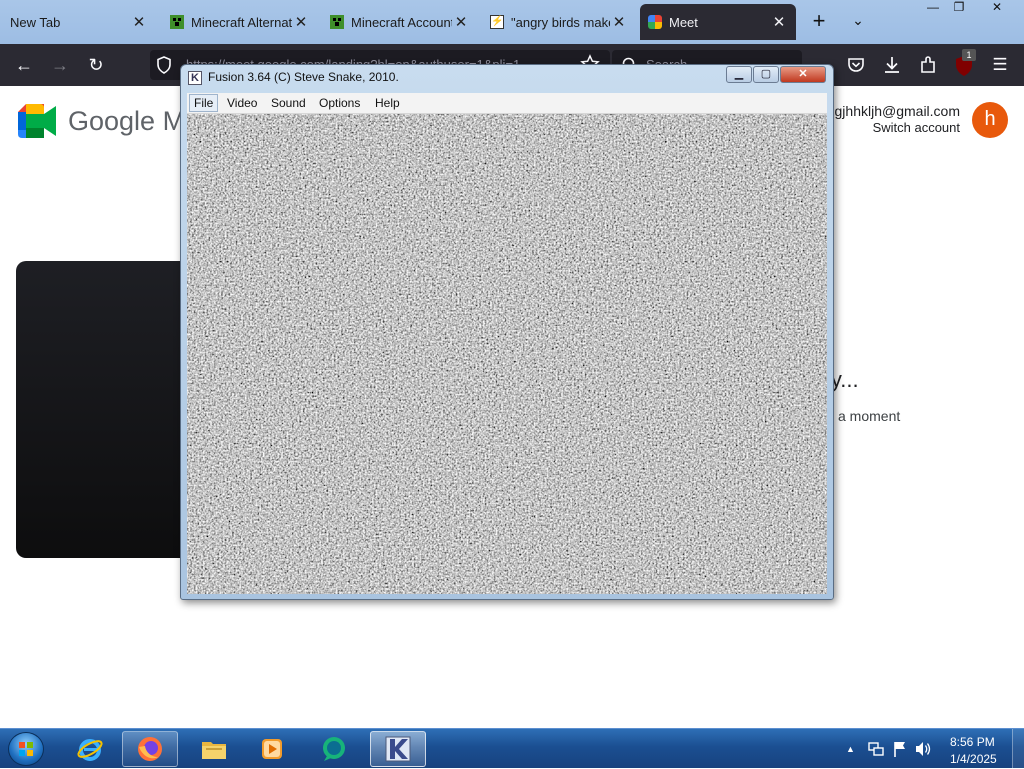  I want to click on pocket-icon, so click(856, 65).